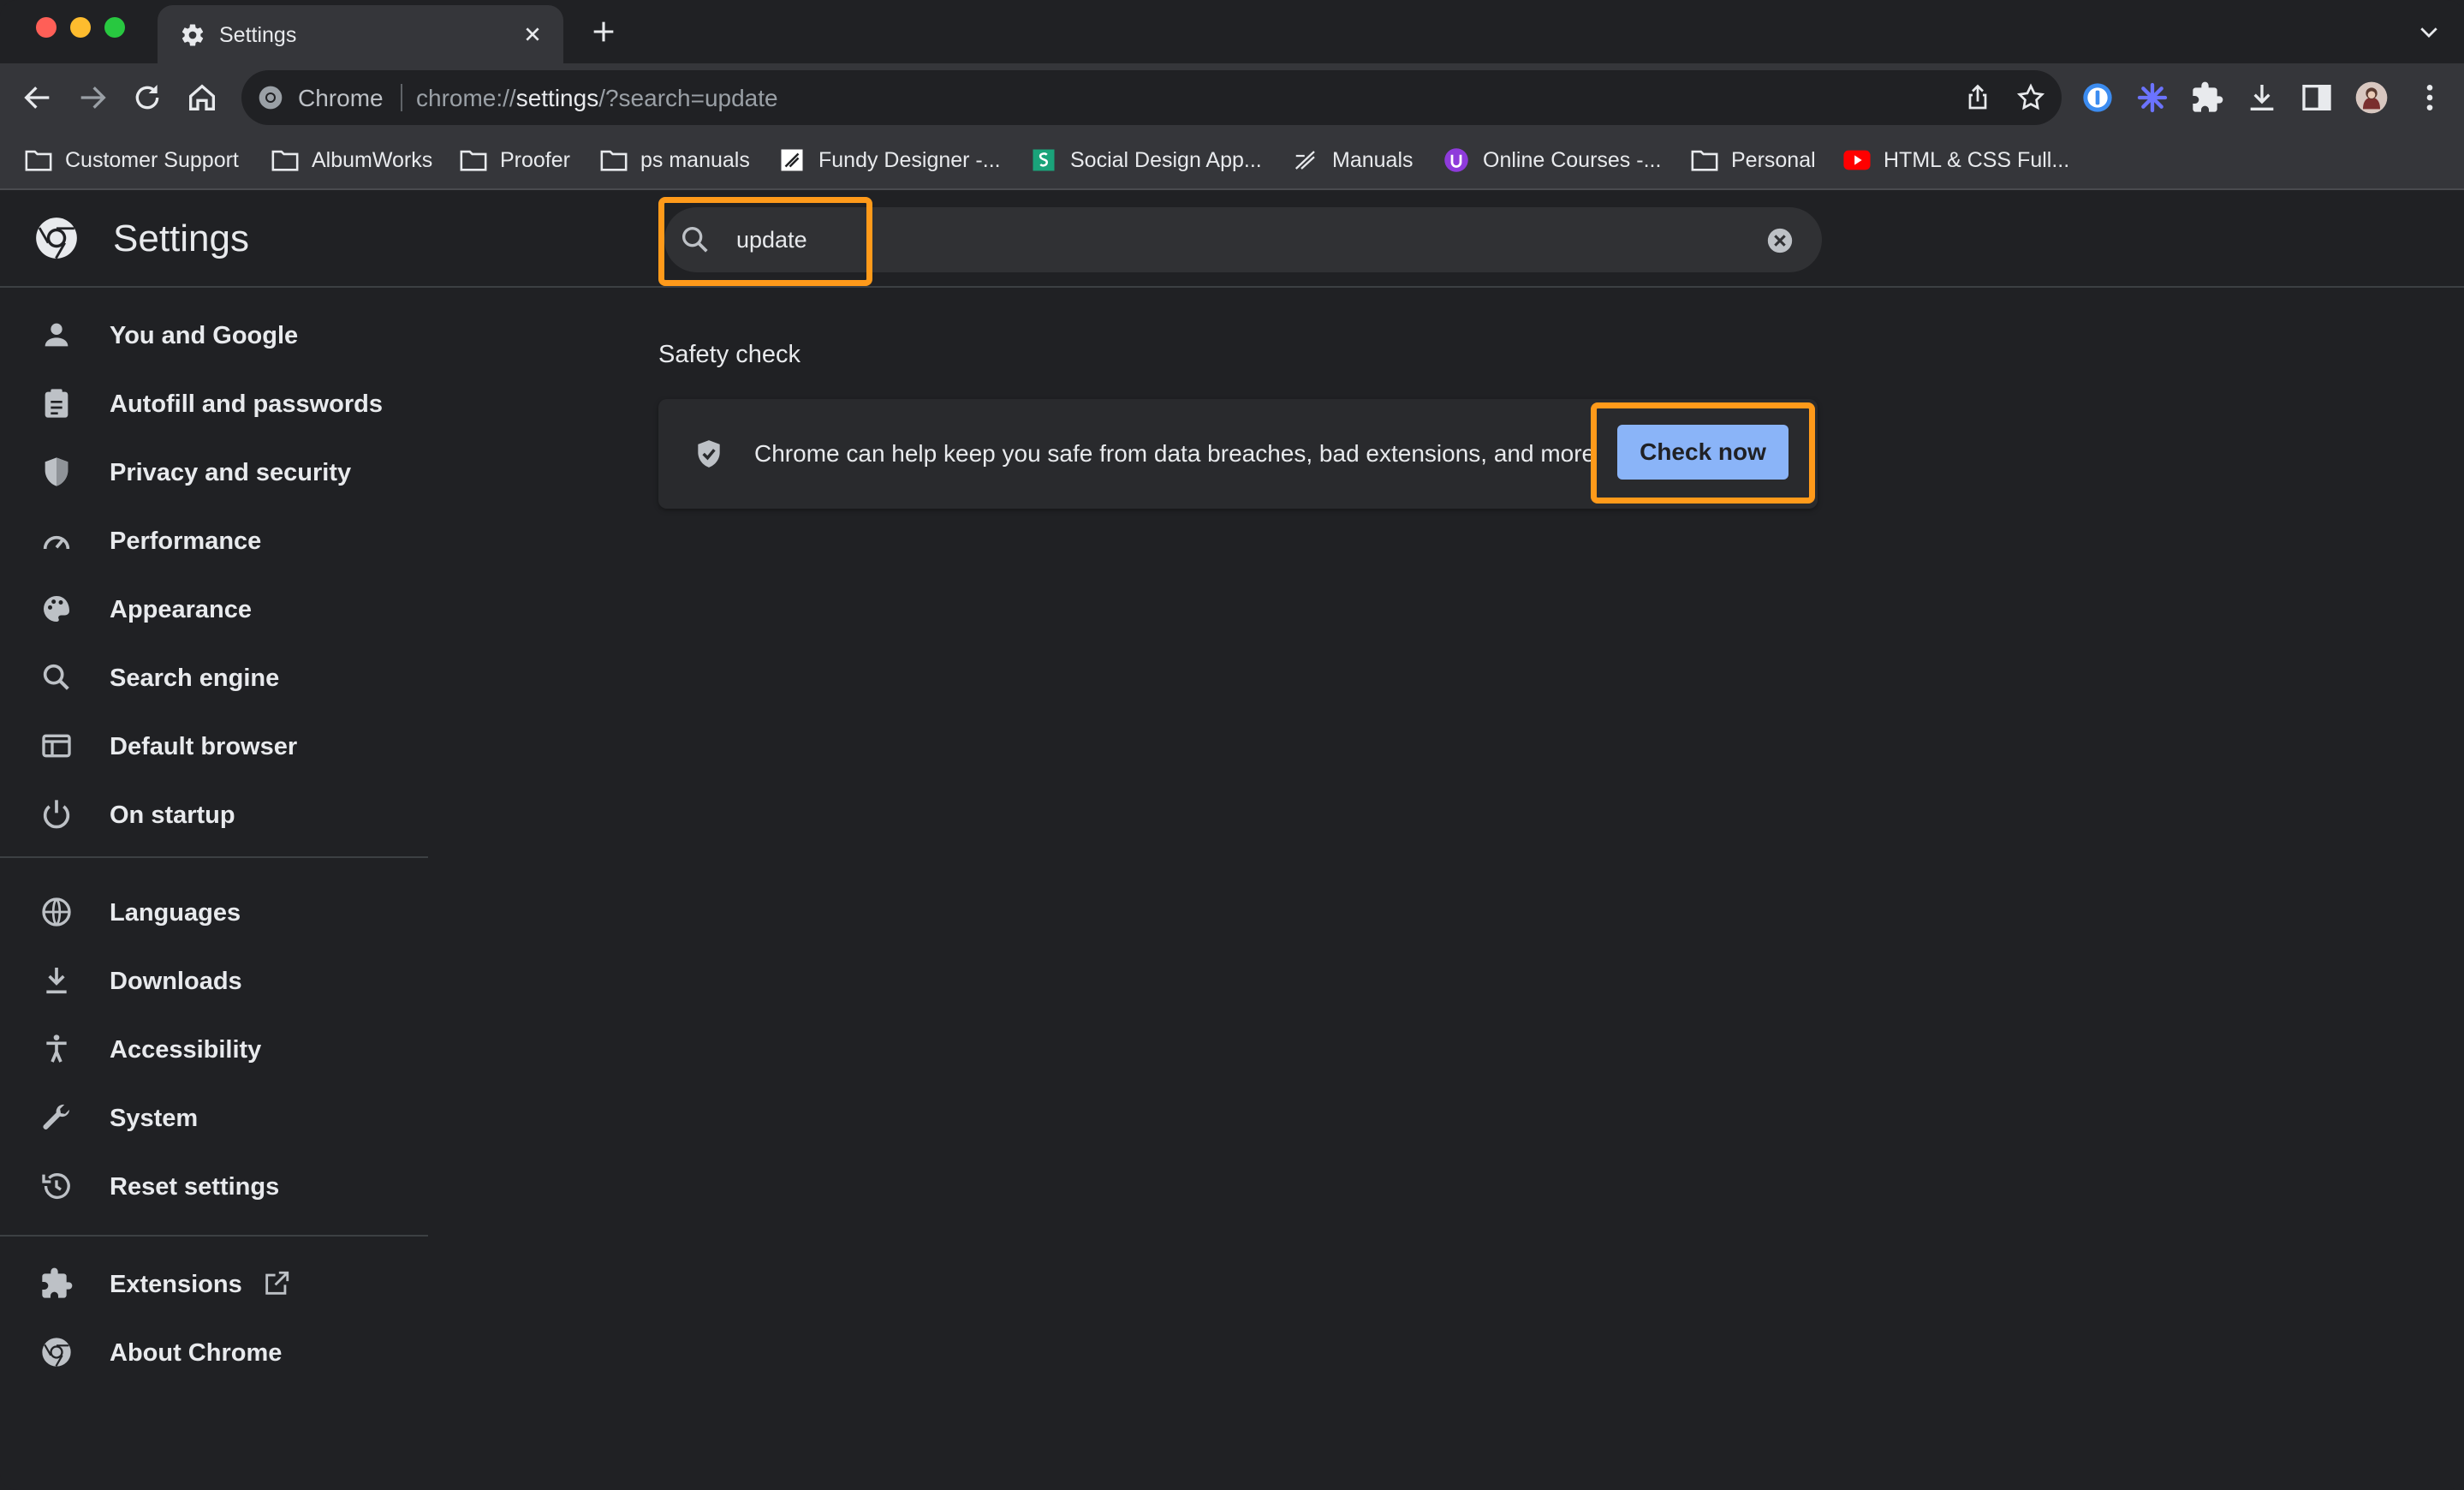 The width and height of the screenshot is (2464, 1490). What do you see at coordinates (341, 98) in the screenshot?
I see `site-label: Chrome` at bounding box center [341, 98].